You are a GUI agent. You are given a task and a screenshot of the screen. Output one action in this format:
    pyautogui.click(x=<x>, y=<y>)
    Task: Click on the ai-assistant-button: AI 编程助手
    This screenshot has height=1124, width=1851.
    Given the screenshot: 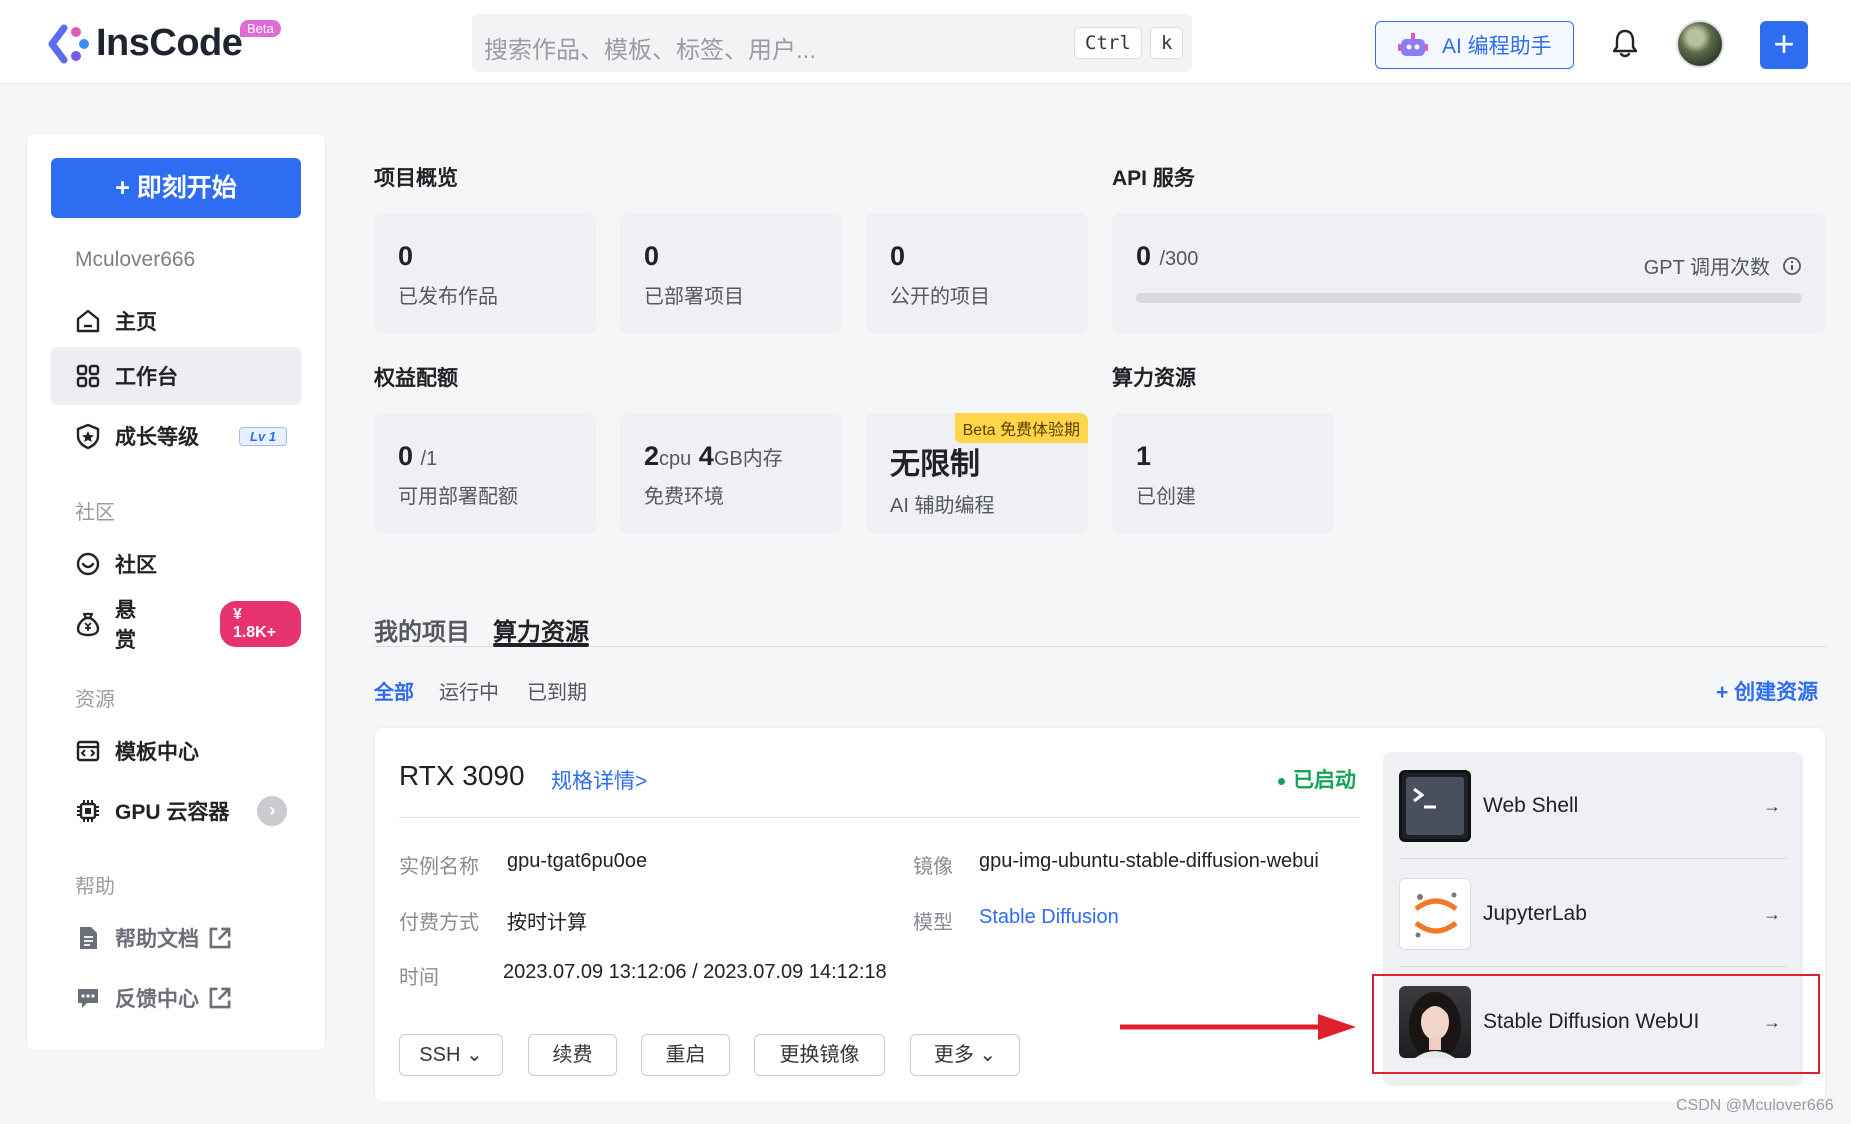 What is the action you would take?
    pyautogui.click(x=1474, y=45)
    